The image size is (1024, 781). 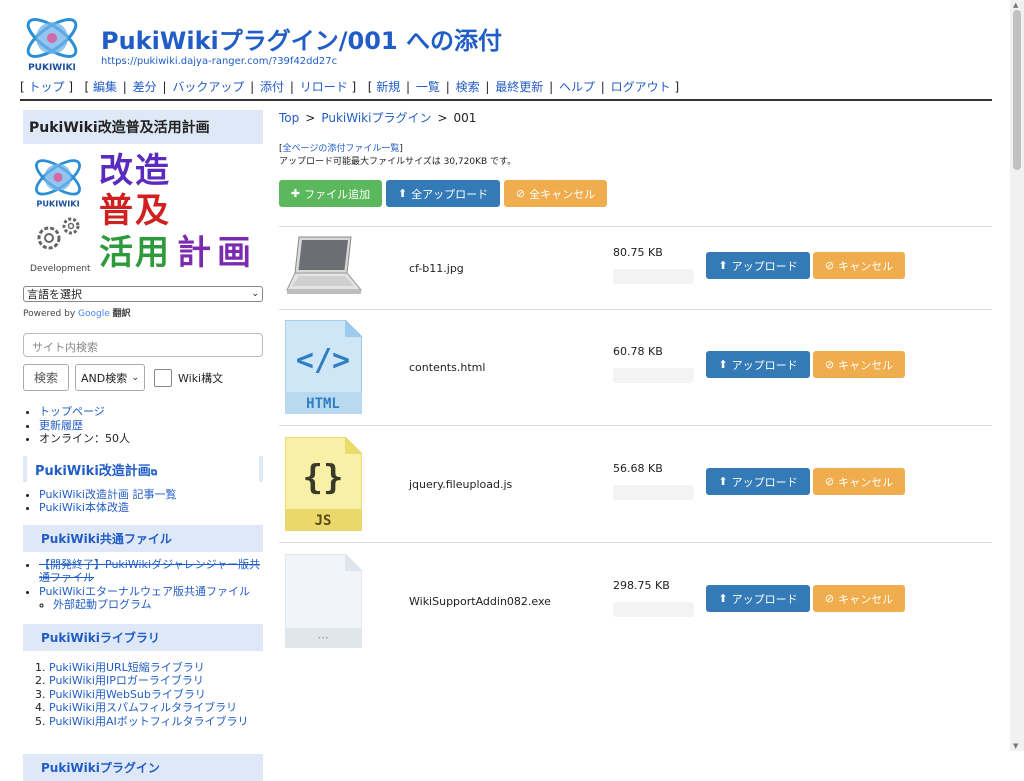 What do you see at coordinates (107, 494) in the screenshot?
I see `link-kaizou-list: PukiWiki改造計画 記事一覧` at bounding box center [107, 494].